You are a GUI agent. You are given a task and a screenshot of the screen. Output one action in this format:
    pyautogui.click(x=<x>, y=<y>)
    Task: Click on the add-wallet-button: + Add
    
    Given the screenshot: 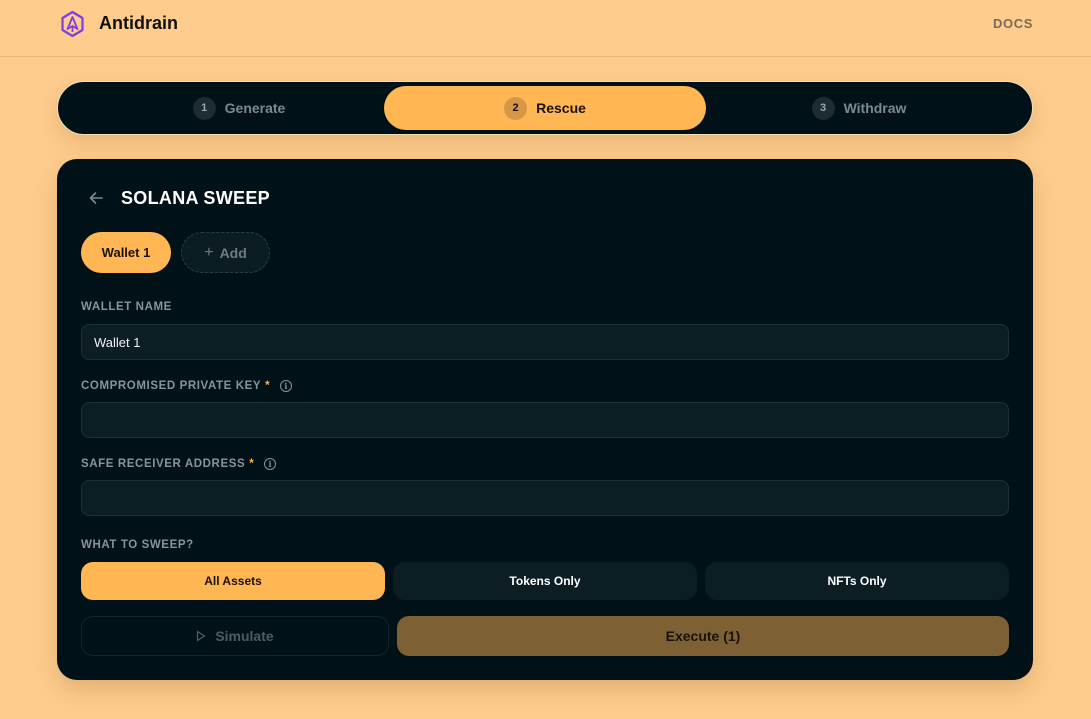 What is the action you would take?
    pyautogui.click(x=225, y=252)
    